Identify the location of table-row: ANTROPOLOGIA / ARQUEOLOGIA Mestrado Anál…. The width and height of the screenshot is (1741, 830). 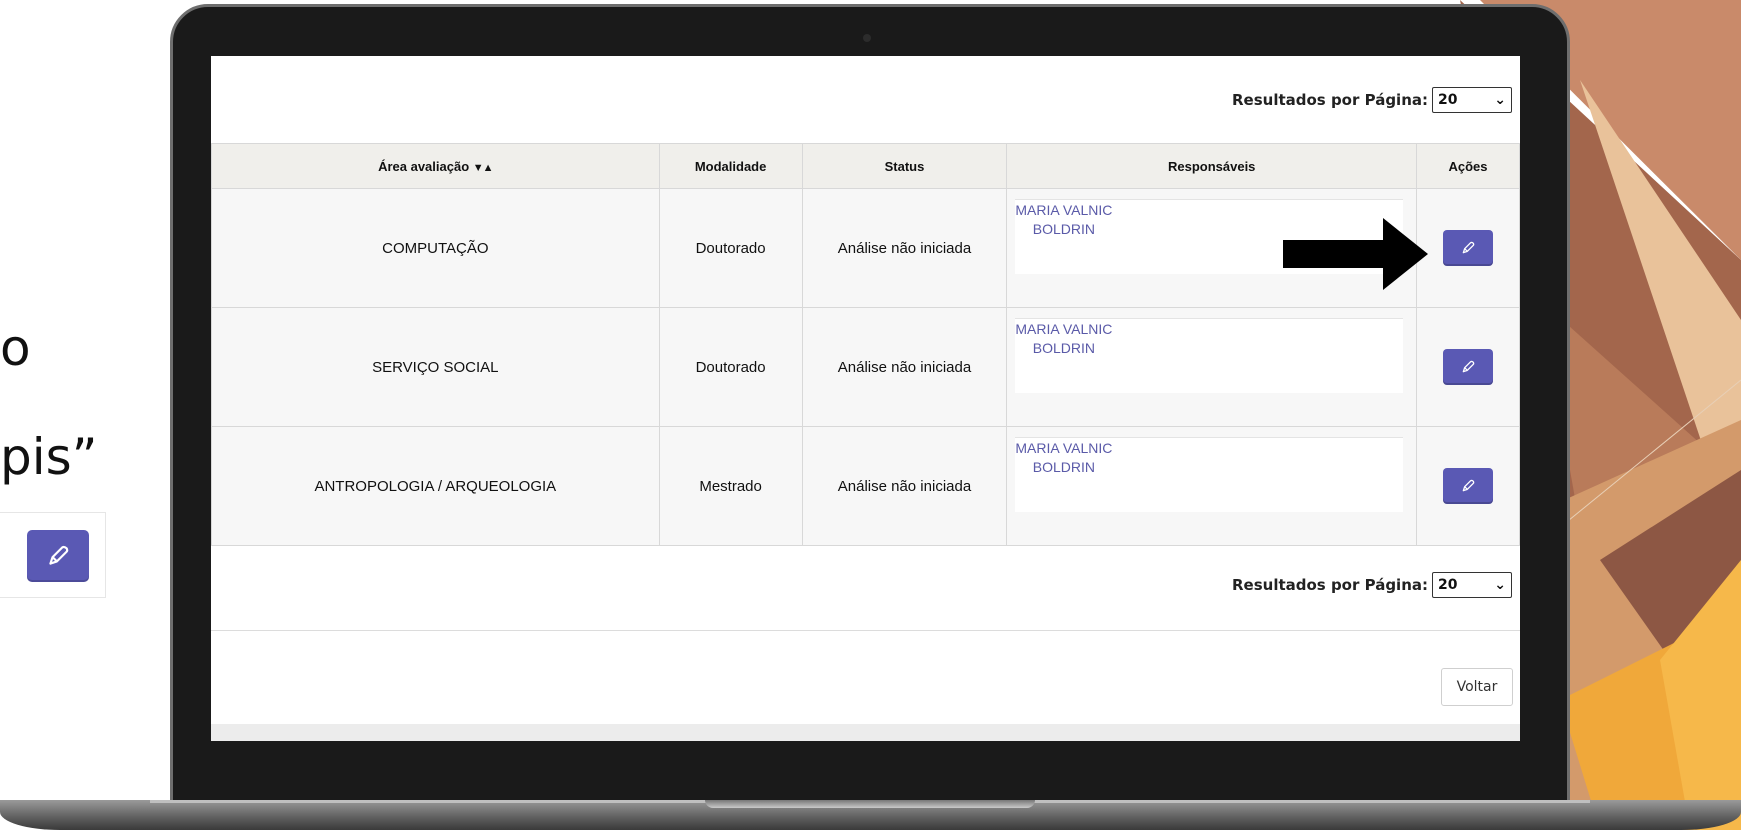
(865, 486).